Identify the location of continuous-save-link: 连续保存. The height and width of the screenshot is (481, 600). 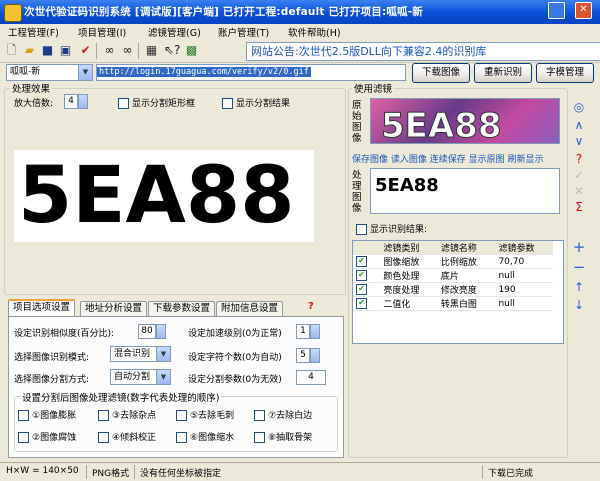
(448, 160).